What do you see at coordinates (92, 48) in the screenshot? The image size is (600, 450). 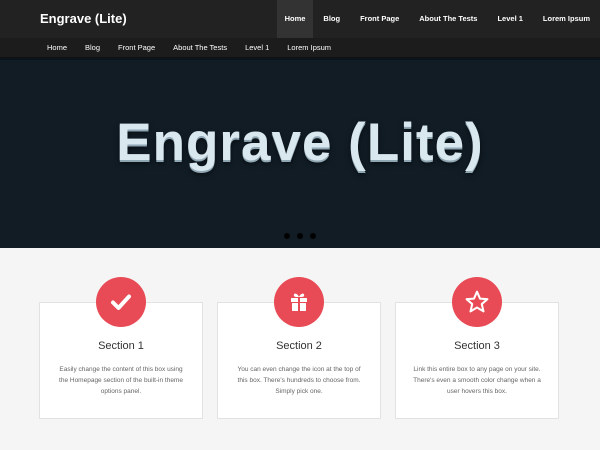 I see `sub-nav-item-blog: Blog` at bounding box center [92, 48].